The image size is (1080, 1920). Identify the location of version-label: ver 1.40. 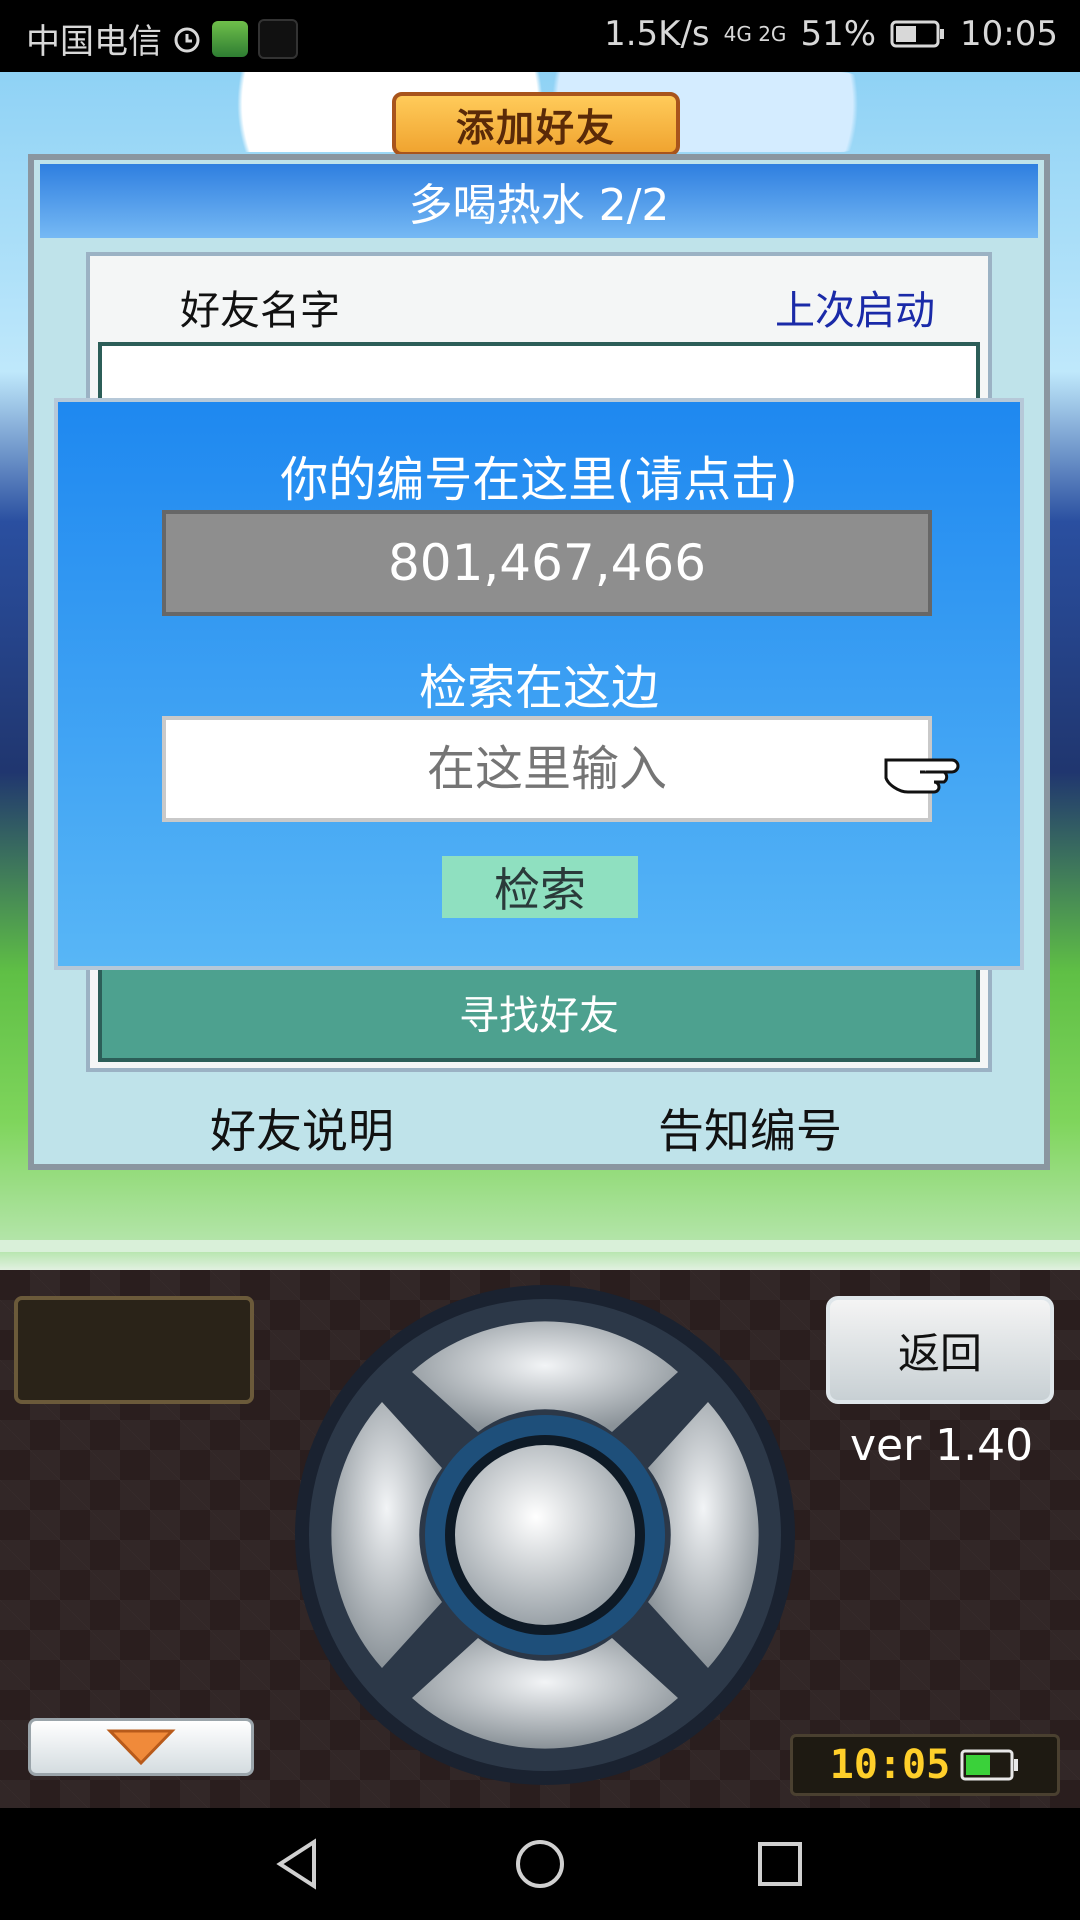
(942, 1445).